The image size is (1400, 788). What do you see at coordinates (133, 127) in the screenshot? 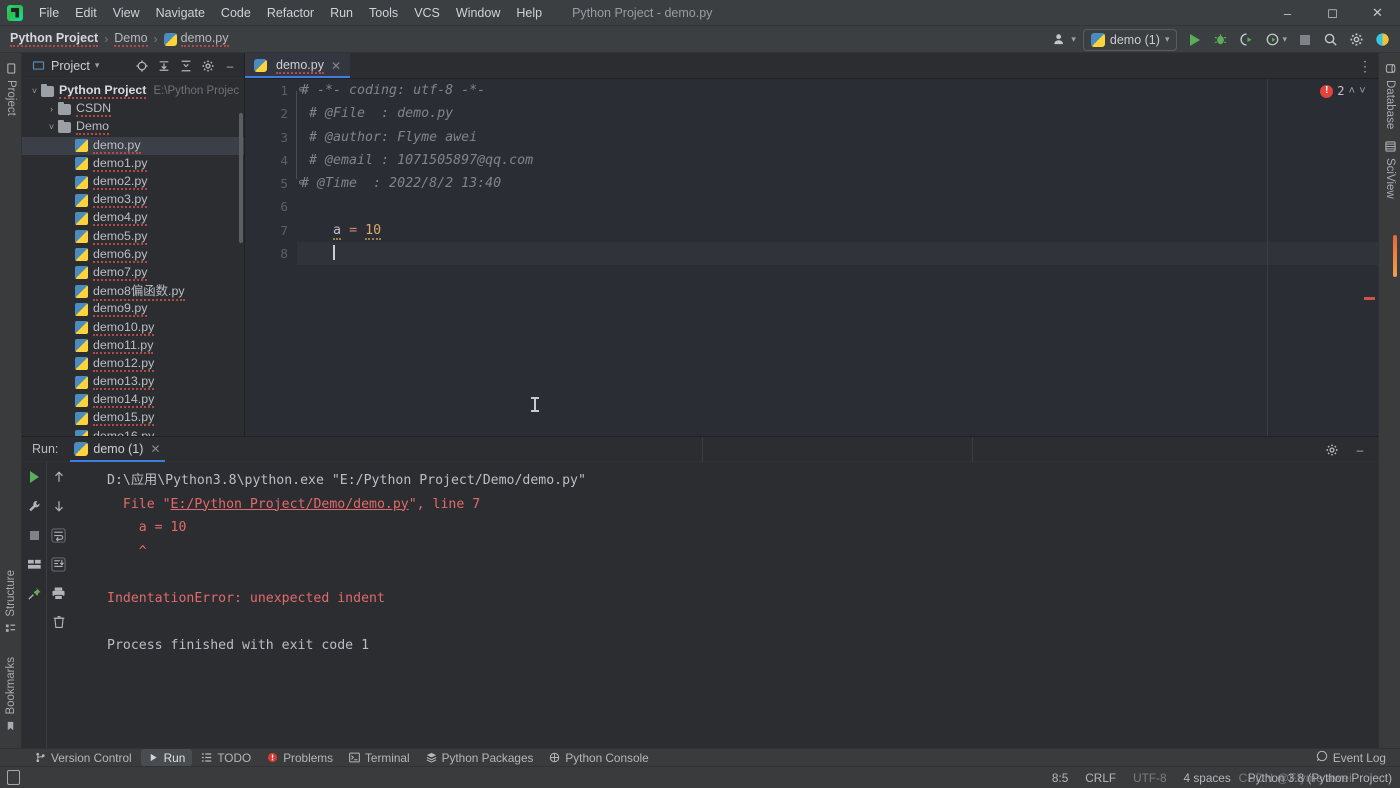
I see `tree-item-demo: ˅ Demo` at bounding box center [133, 127].